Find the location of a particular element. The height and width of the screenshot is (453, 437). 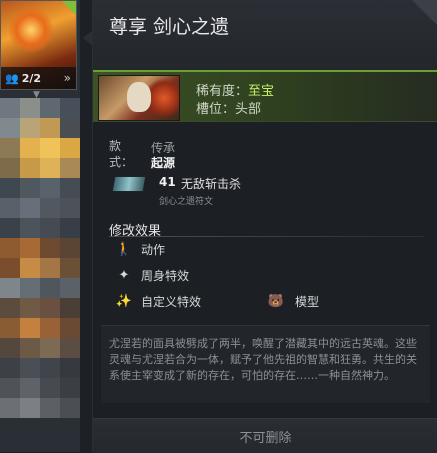

blurred-item-grid is located at coordinates (40, 275).